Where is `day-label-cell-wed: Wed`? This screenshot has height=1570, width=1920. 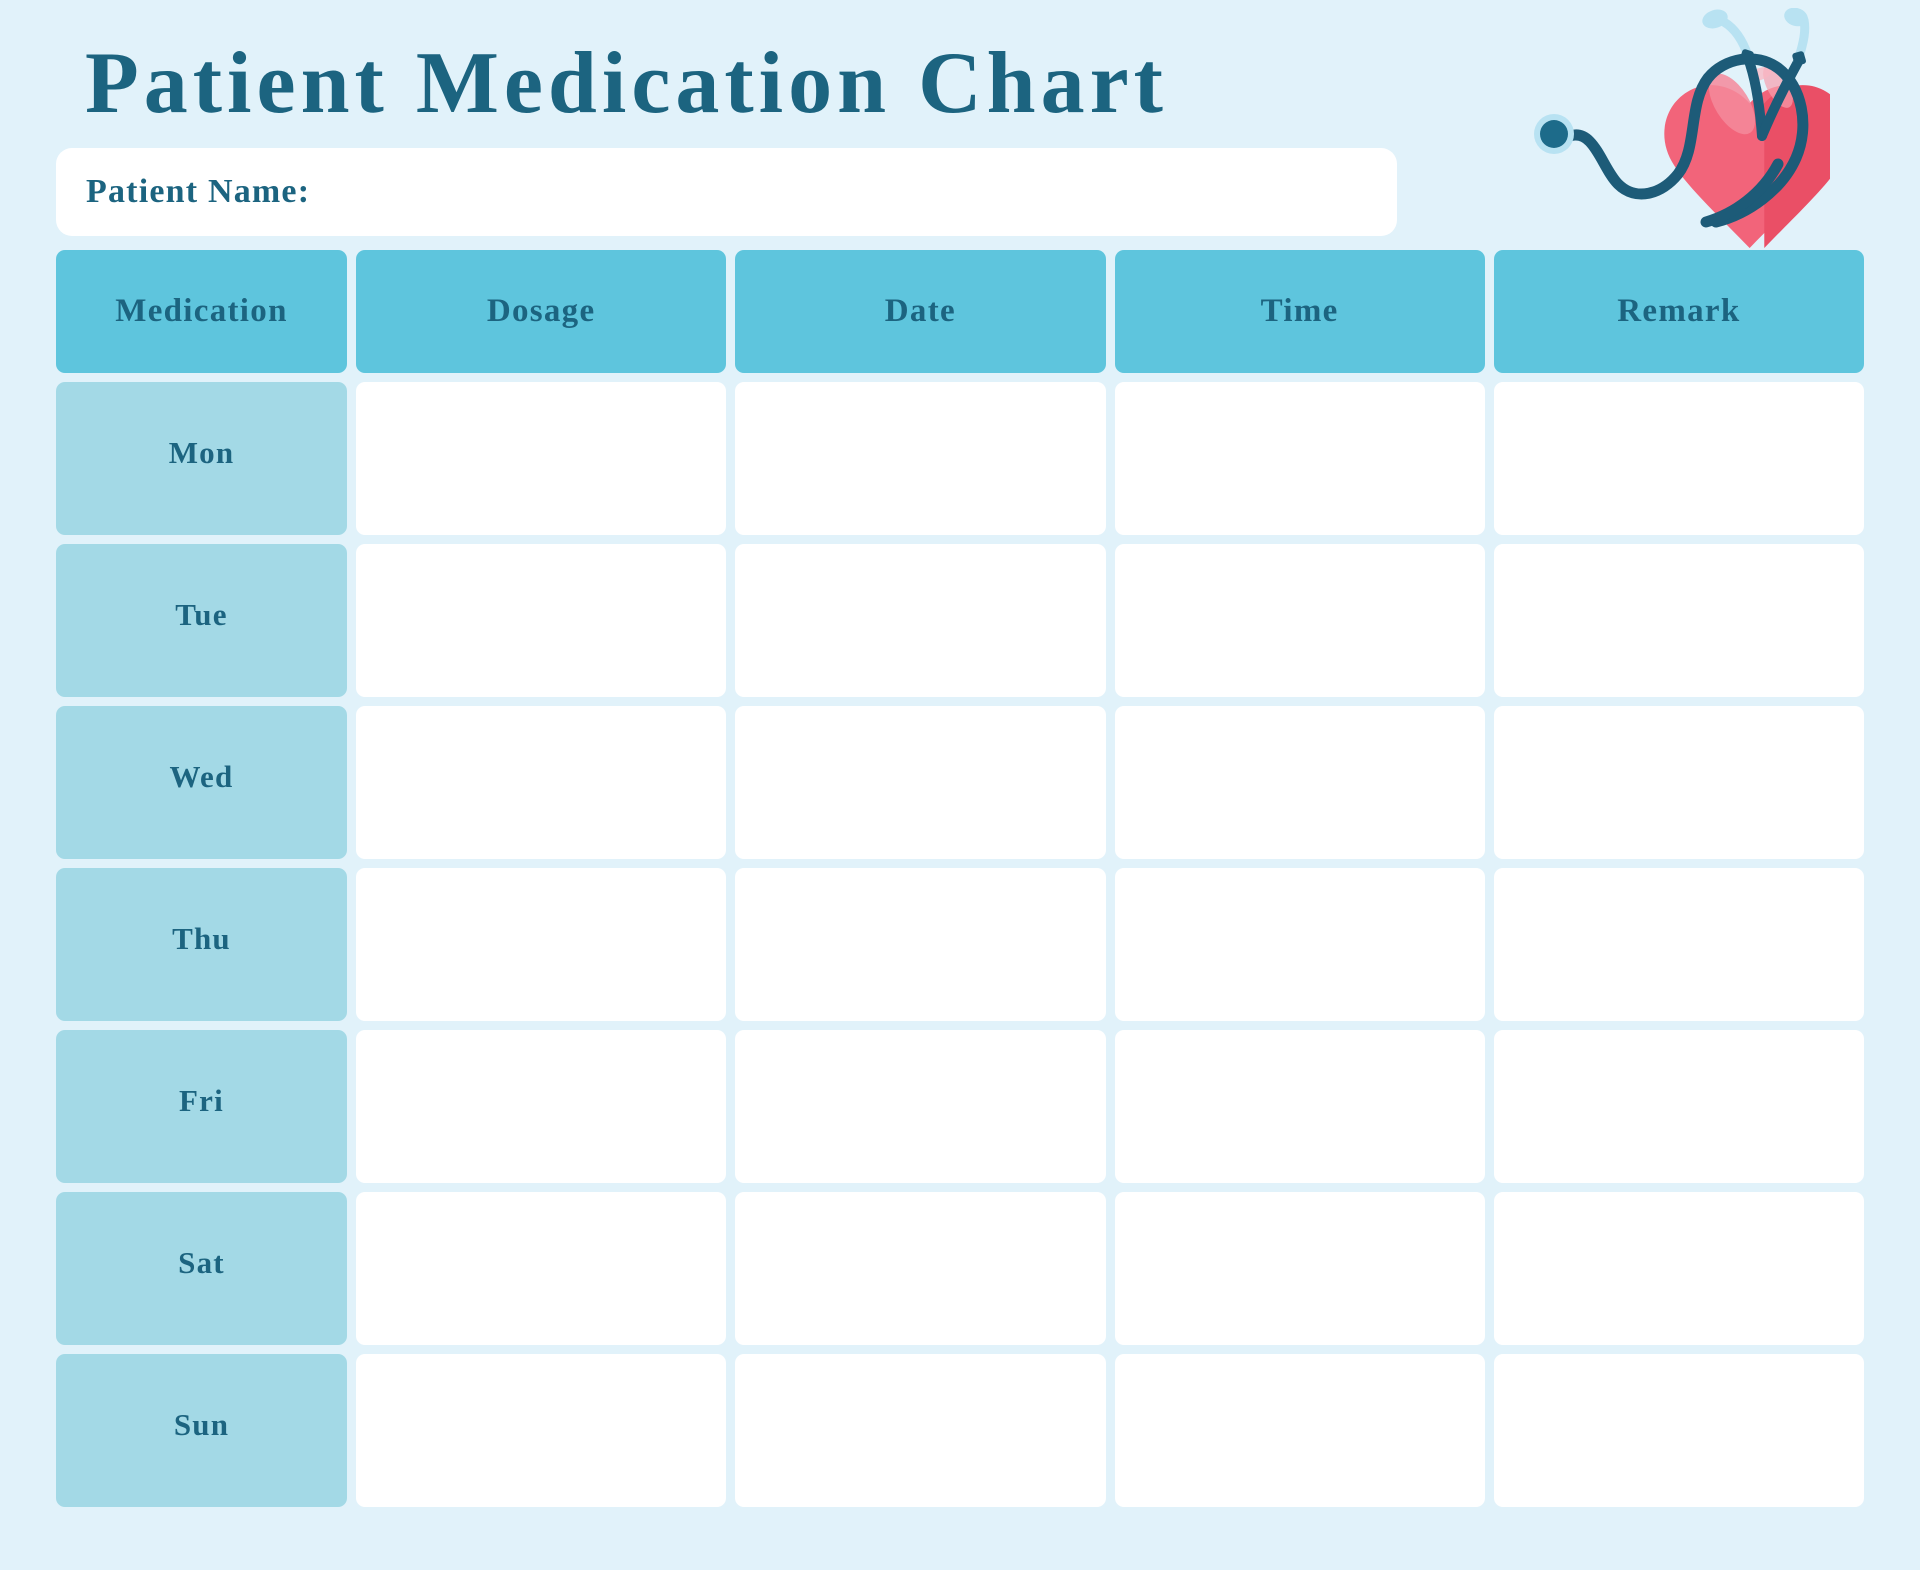 day-label-cell-wed: Wed is located at coordinates (201, 782).